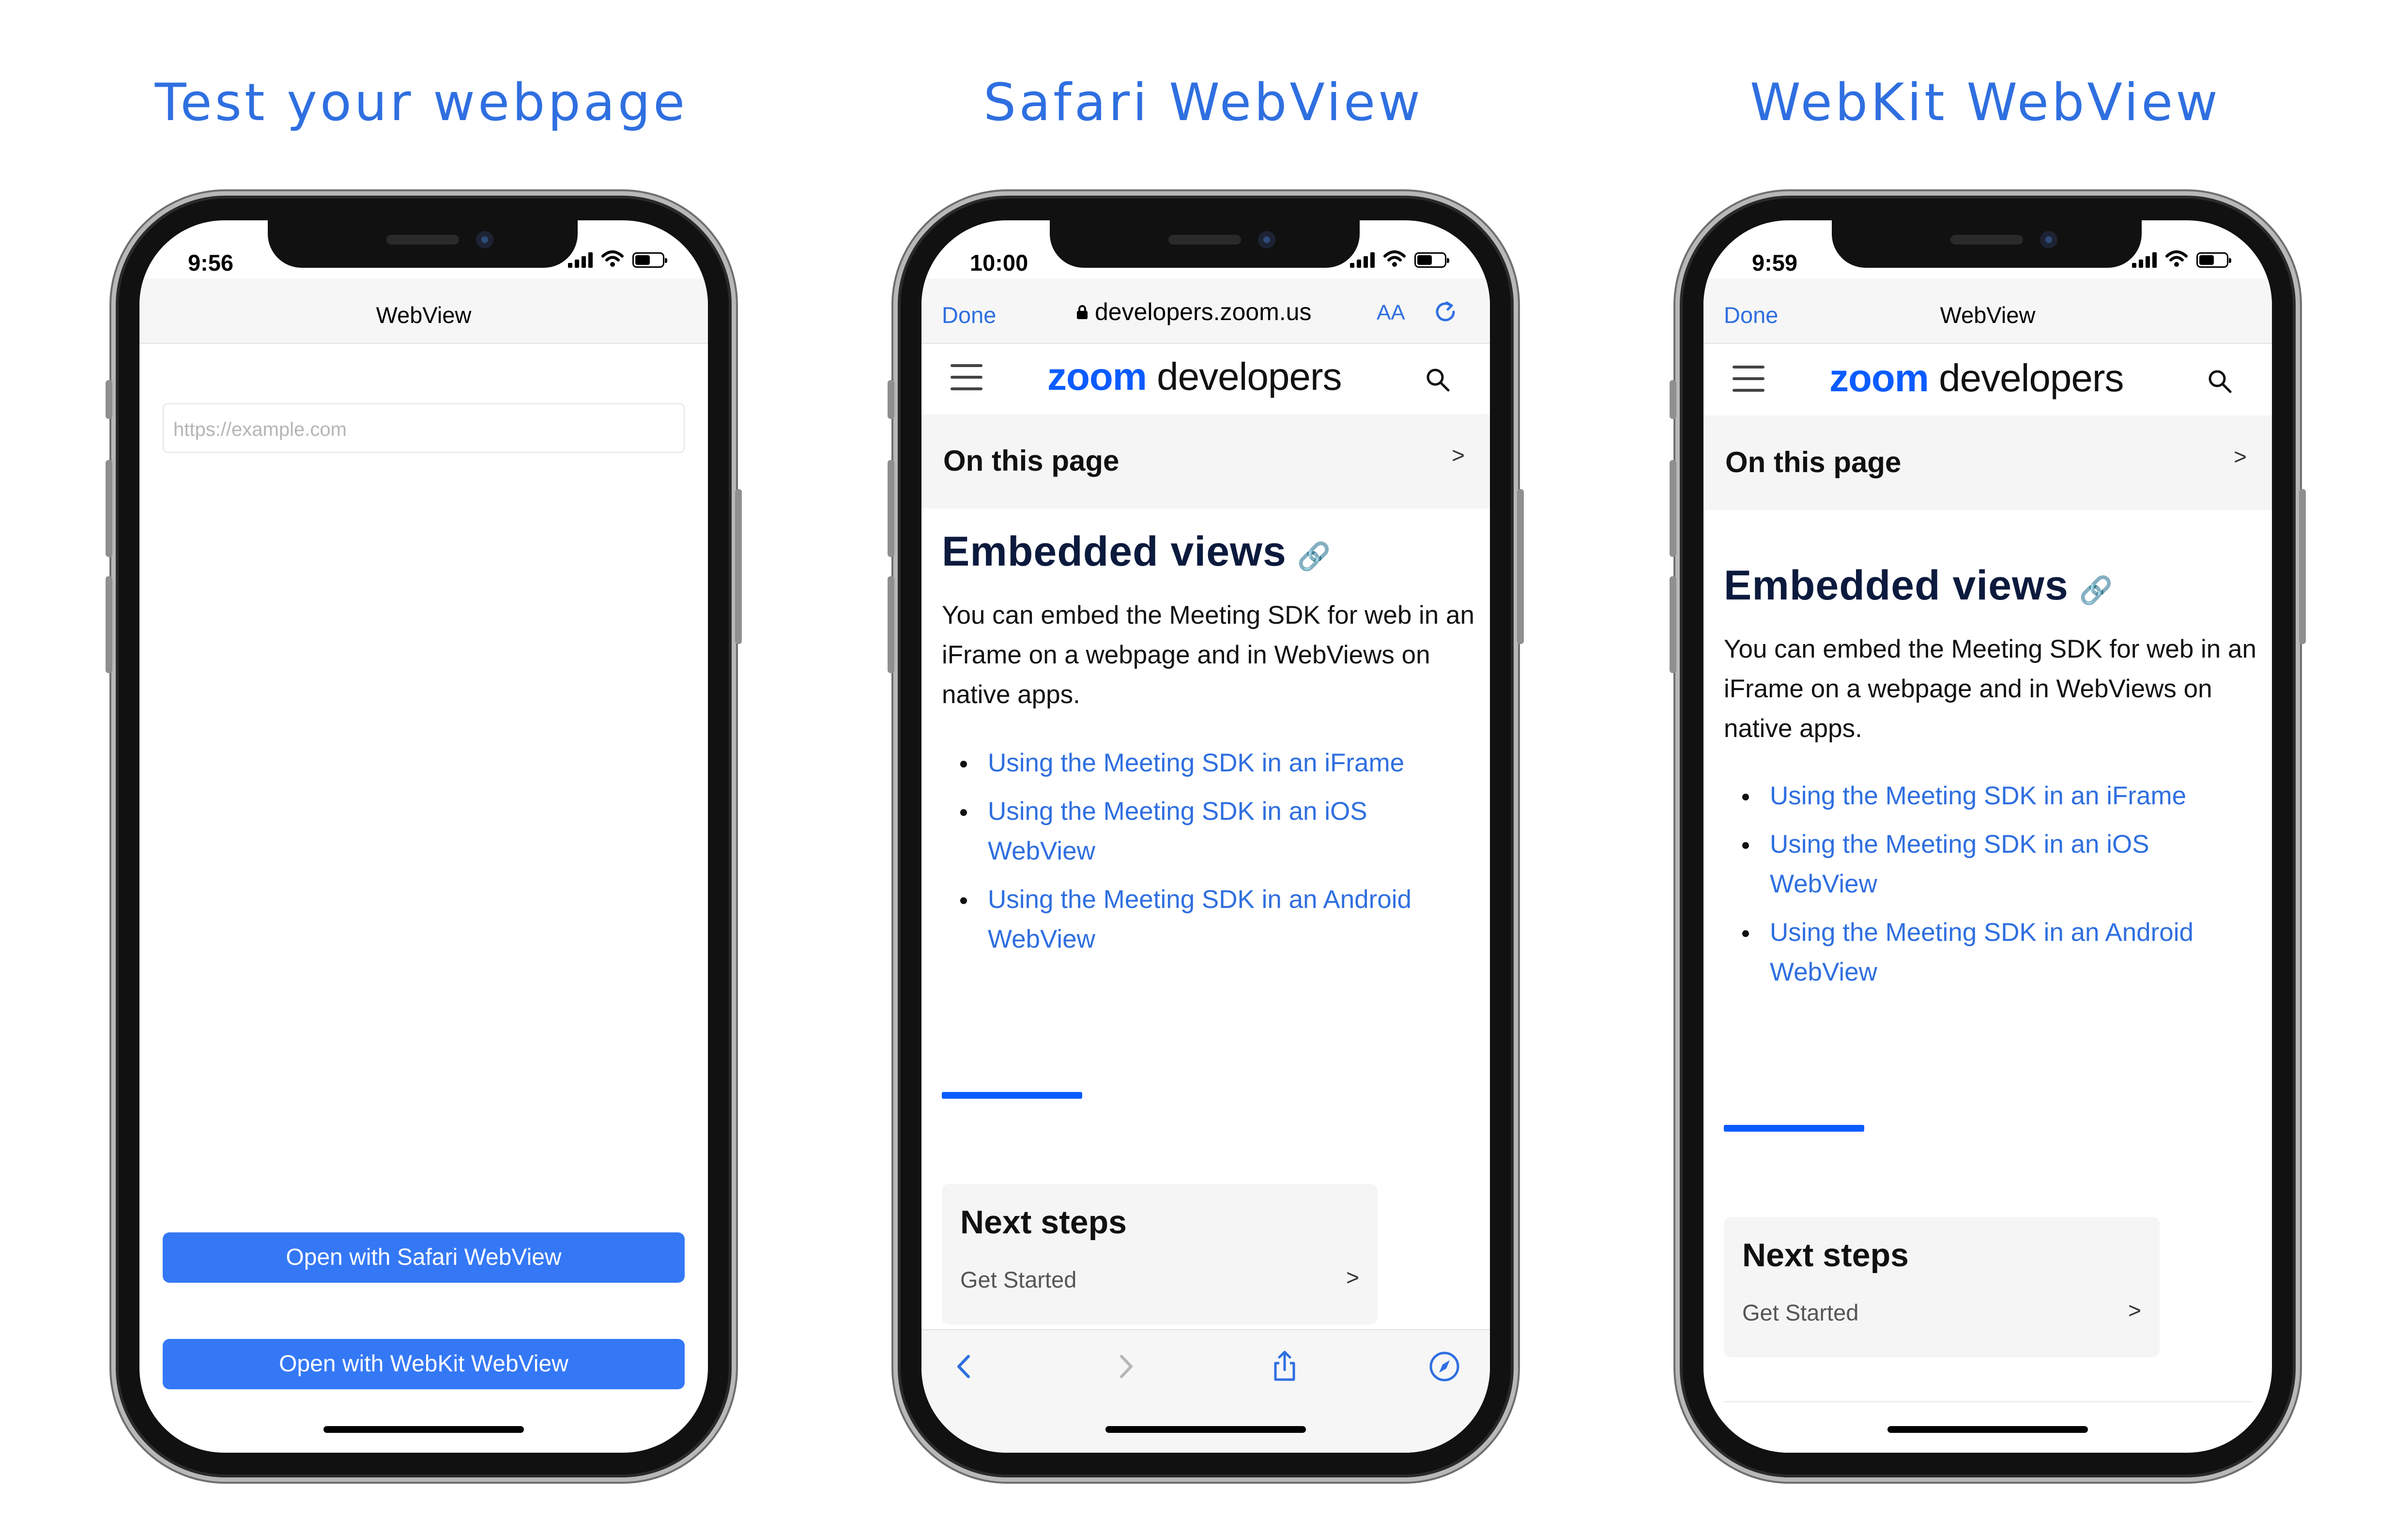 Image resolution: width=2408 pixels, height=1536 pixels. What do you see at coordinates (969, 315) in the screenshot?
I see `done-button: Done` at bounding box center [969, 315].